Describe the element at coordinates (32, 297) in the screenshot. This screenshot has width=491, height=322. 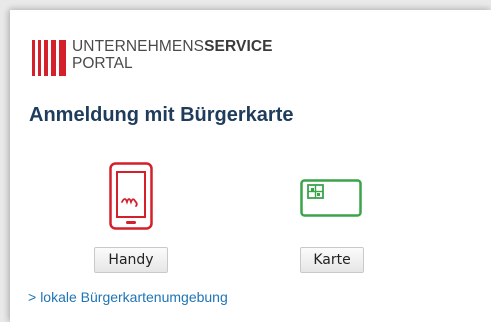
I see `chevron-right-icon: >` at that location.